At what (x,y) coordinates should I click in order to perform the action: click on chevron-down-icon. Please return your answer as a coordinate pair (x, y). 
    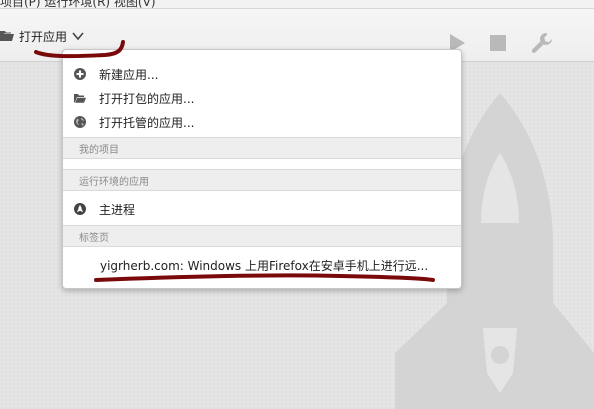
    Looking at the image, I should click on (78, 36).